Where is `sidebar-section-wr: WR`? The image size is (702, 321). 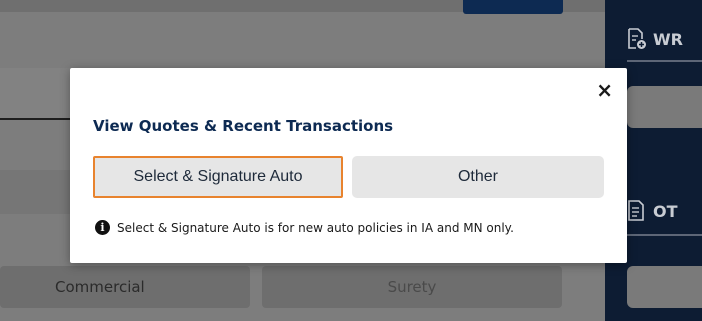
sidebar-section-wr: WR is located at coordinates (655, 39).